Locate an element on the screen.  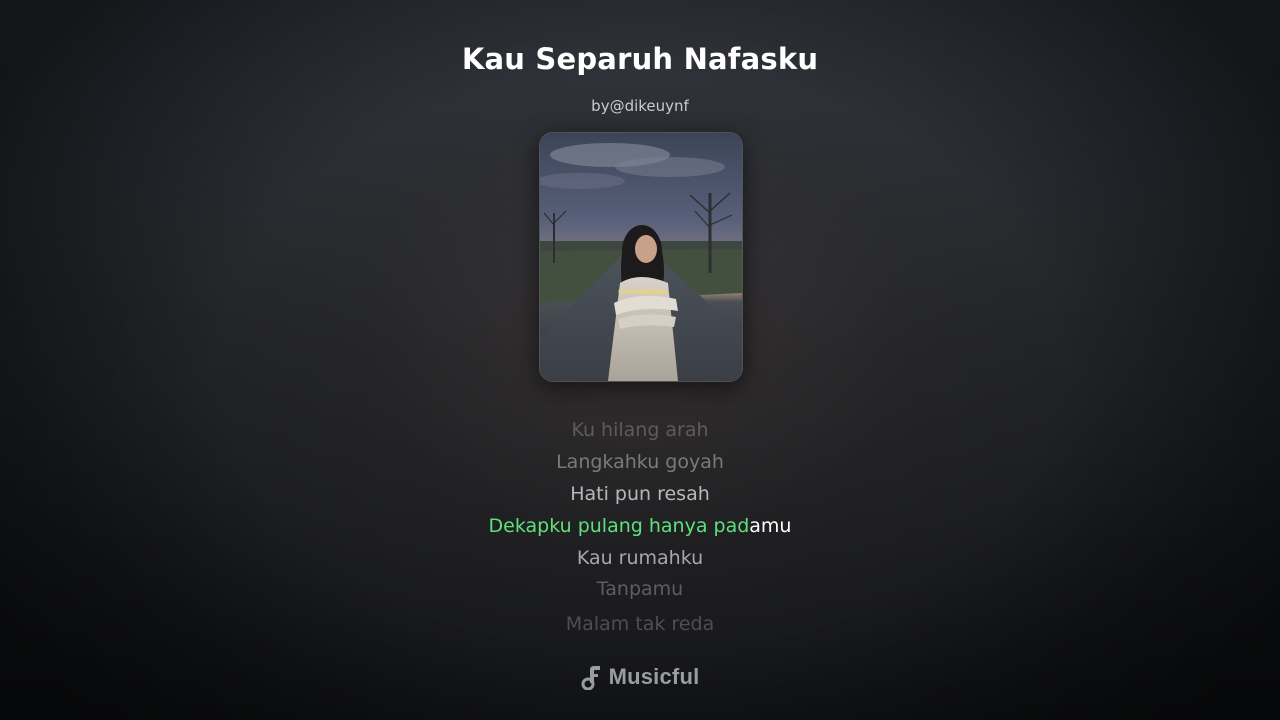
lyric-sung-part: Dekapku pulang hanya pad is located at coordinates (619, 526).